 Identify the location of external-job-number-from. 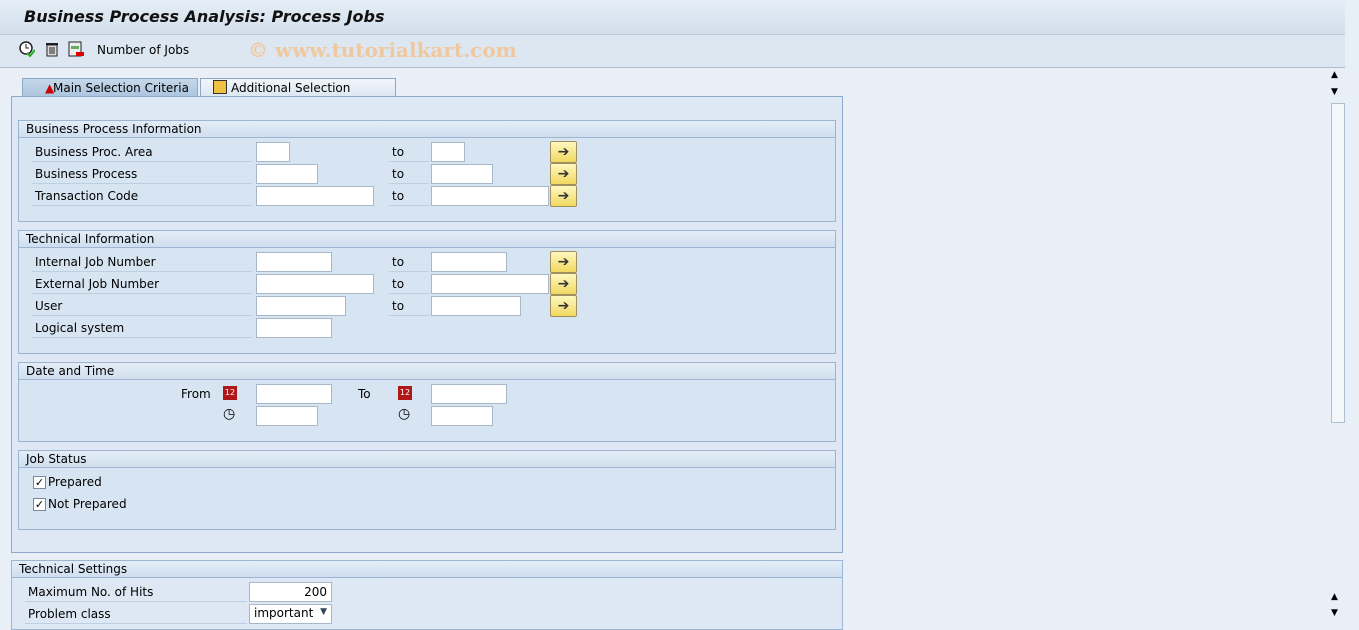
(315, 284).